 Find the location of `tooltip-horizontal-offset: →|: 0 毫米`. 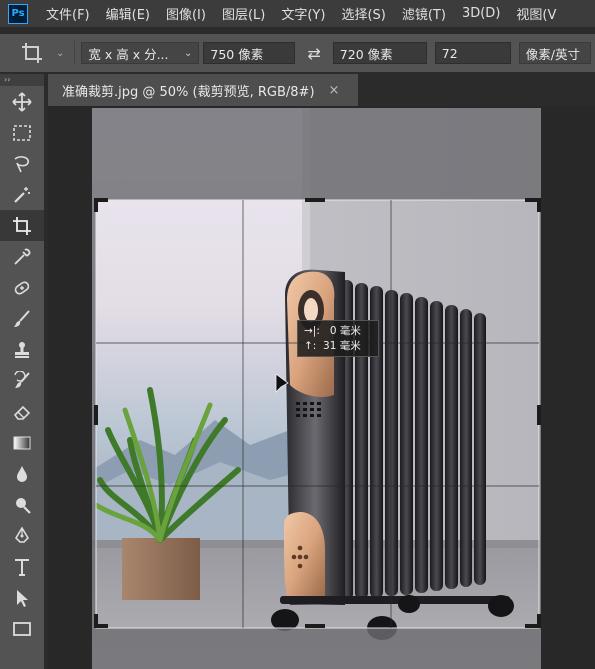

tooltip-horizontal-offset: →|: 0 毫米 is located at coordinates (332, 331).